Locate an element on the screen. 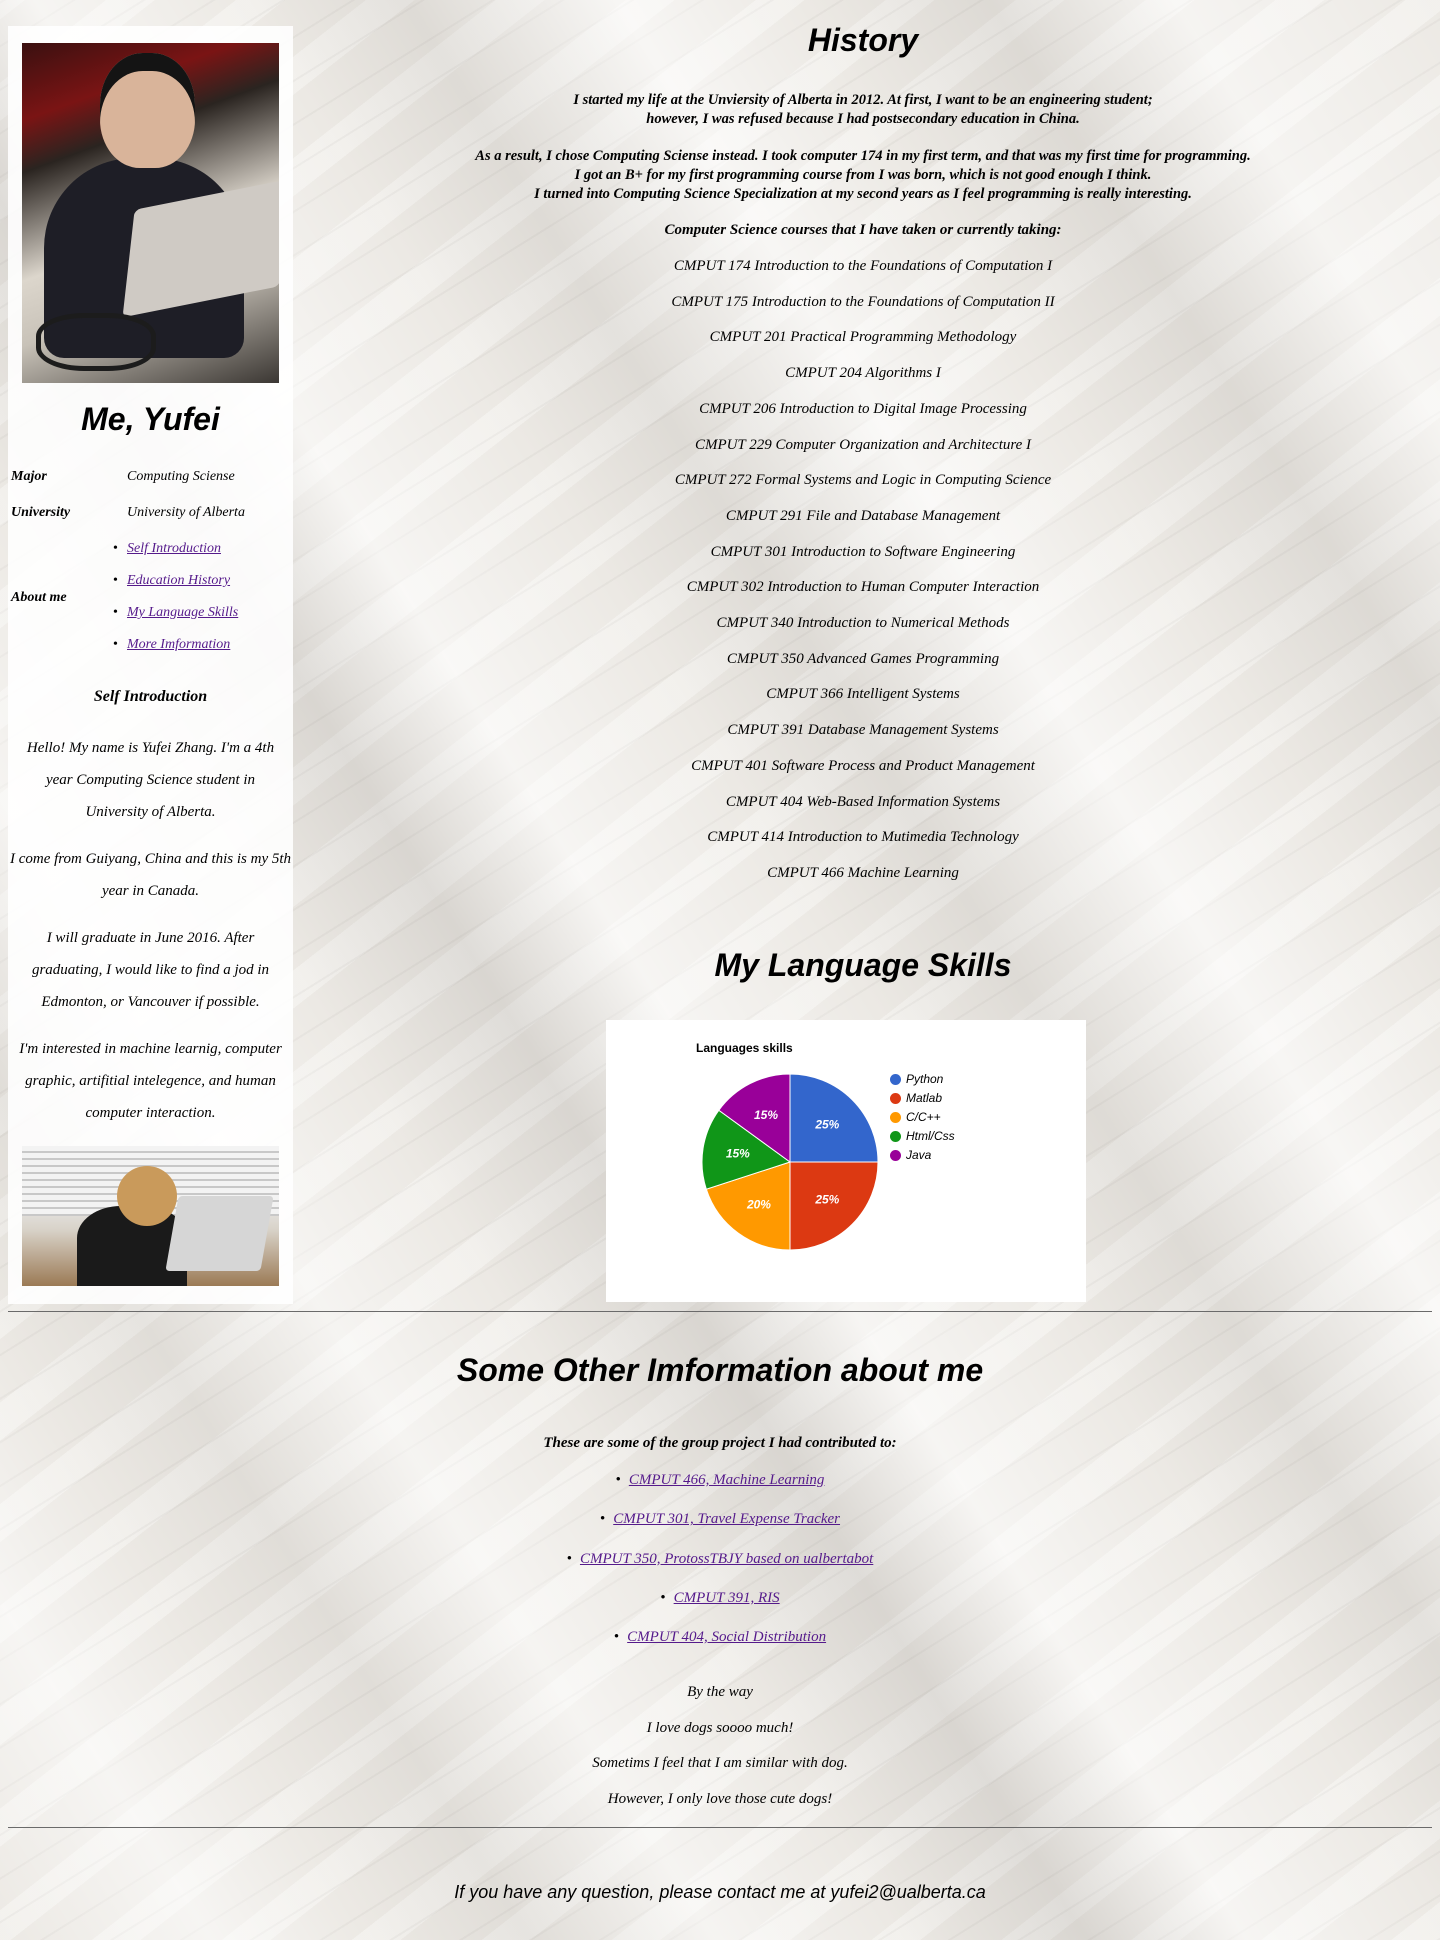 The height and width of the screenshot is (1940, 1440). language-skills-link: My Language Skills is located at coordinates (182, 612).